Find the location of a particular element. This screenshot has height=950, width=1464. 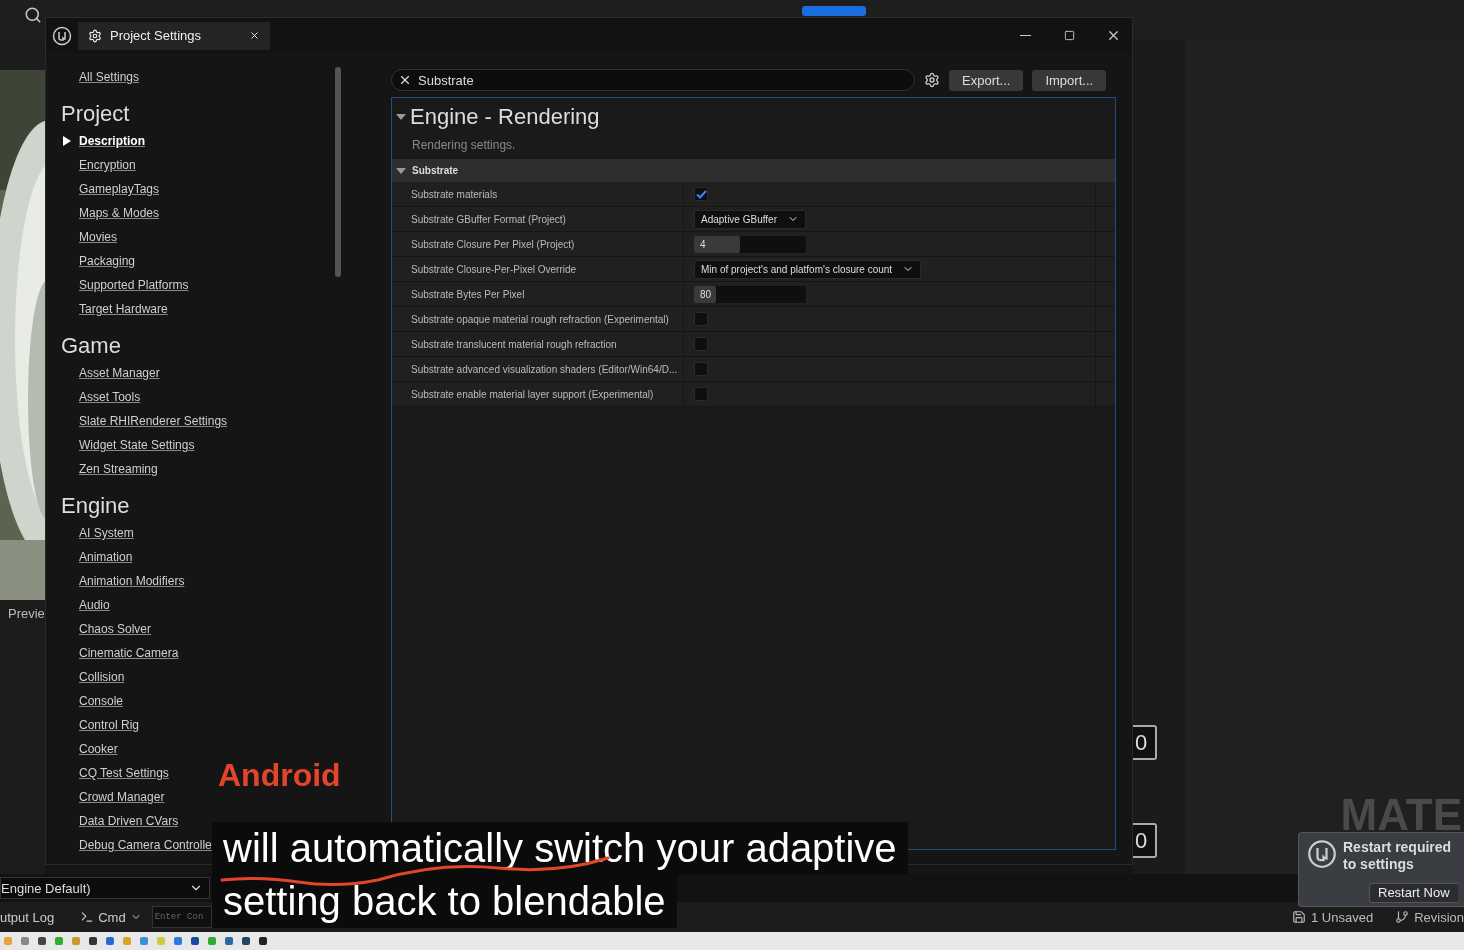

nav-link: Animation Modifiers is located at coordinates (132, 581).